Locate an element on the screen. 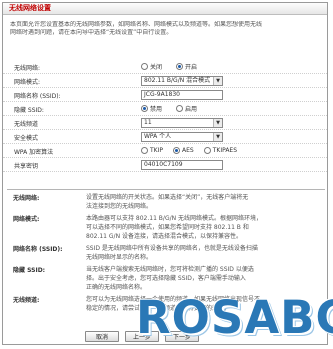  channel-select: 11 ▼ is located at coordinates (182, 122).